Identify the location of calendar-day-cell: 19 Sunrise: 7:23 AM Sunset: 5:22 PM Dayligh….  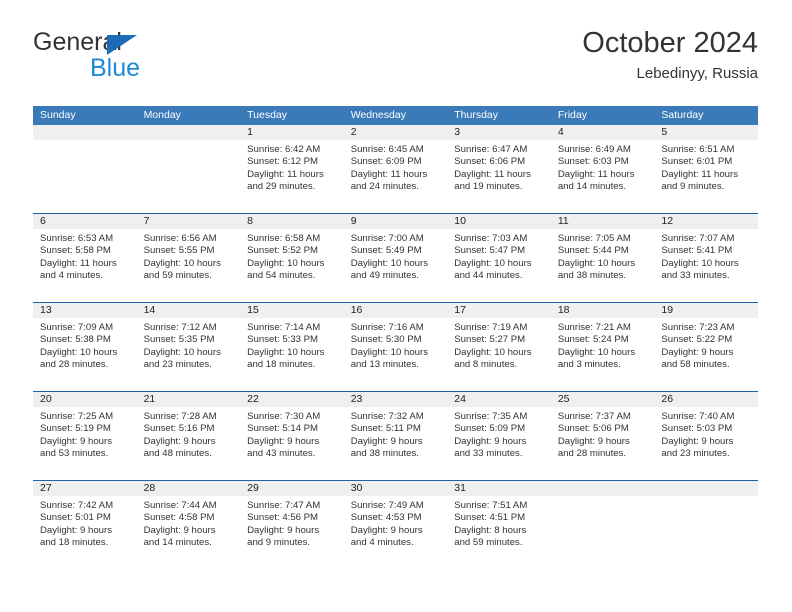
(706, 347).